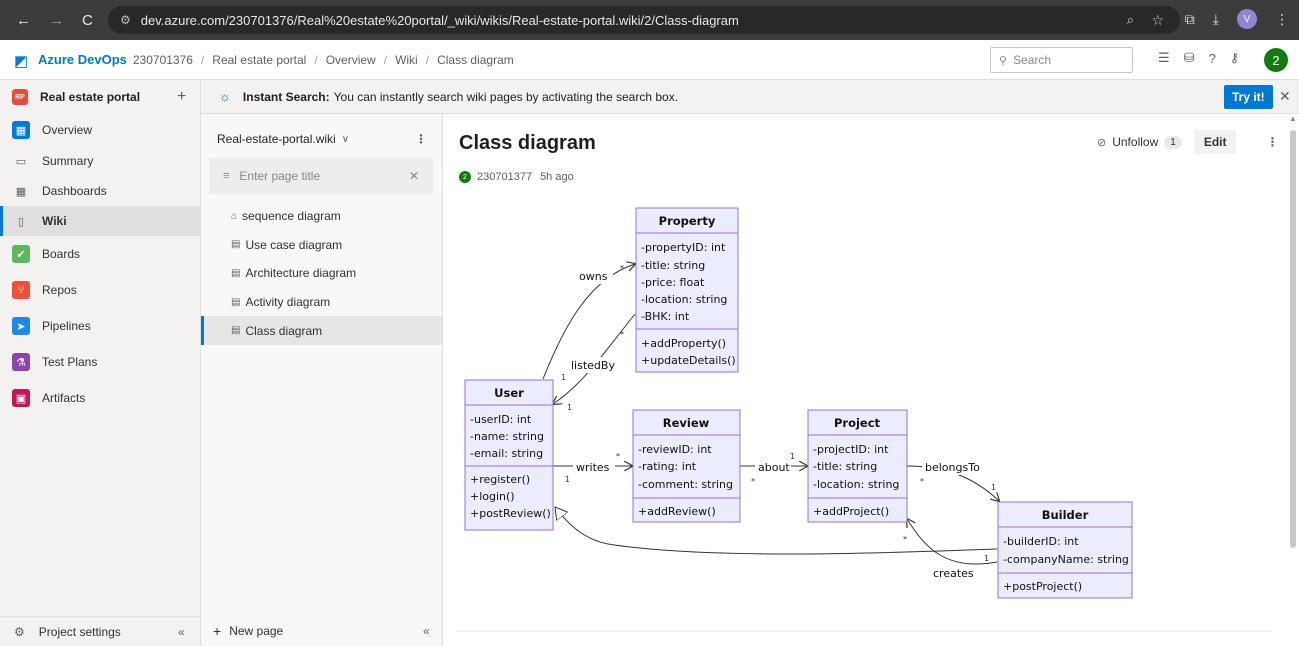 This screenshot has height=646, width=1299. I want to click on add-icon: +, so click(181, 97).